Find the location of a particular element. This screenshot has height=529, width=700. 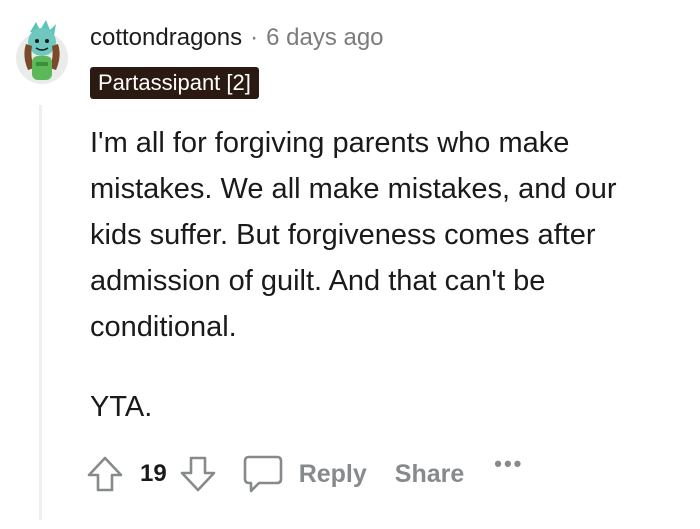

username: cottondragons is located at coordinates (166, 38).